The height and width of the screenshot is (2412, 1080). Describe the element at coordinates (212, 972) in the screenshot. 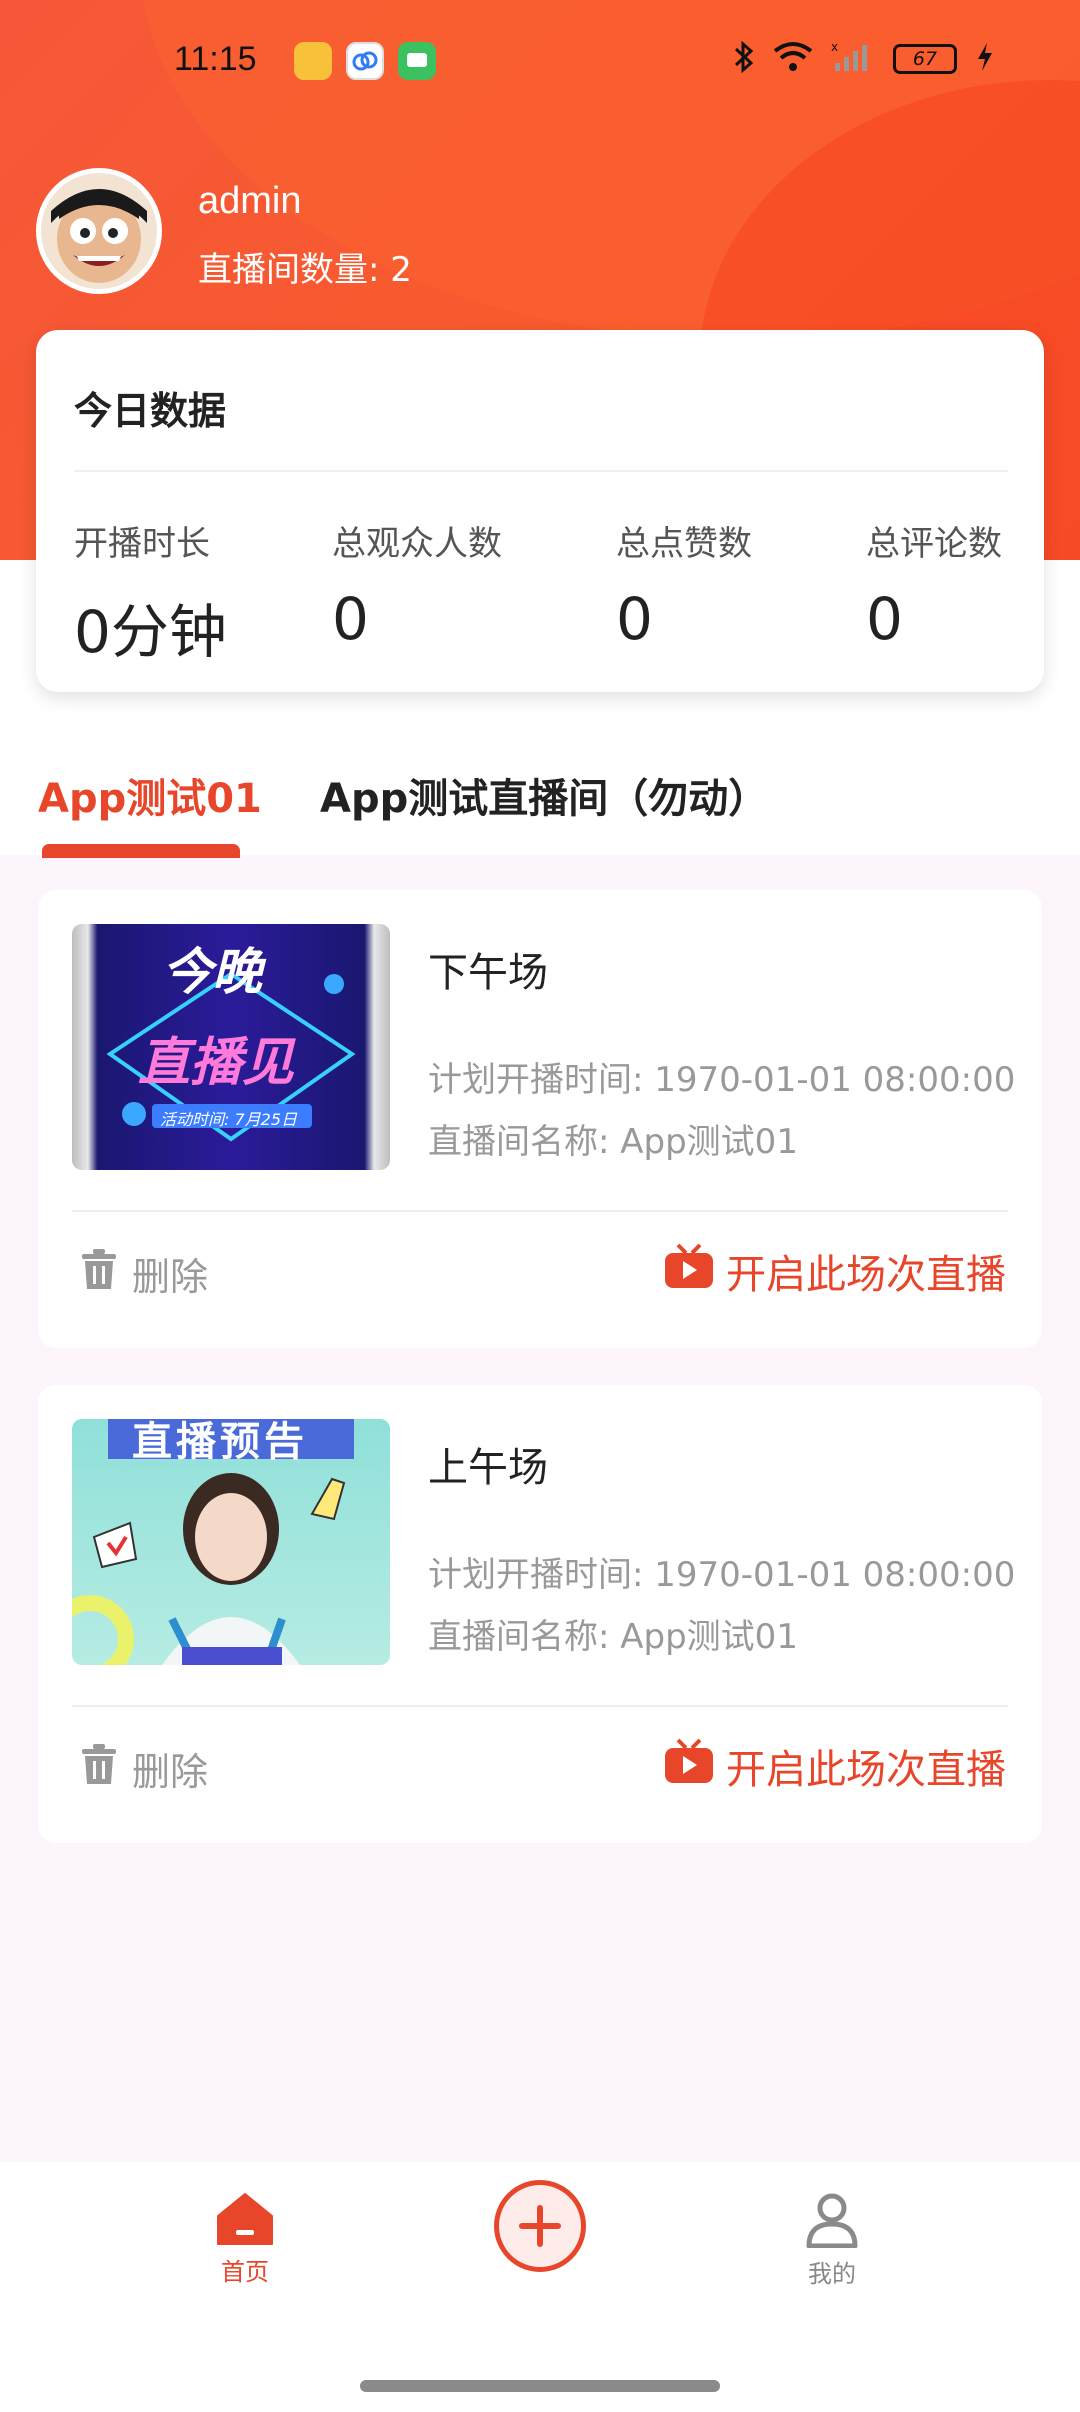

I see `thumb-text: 今晚` at that location.